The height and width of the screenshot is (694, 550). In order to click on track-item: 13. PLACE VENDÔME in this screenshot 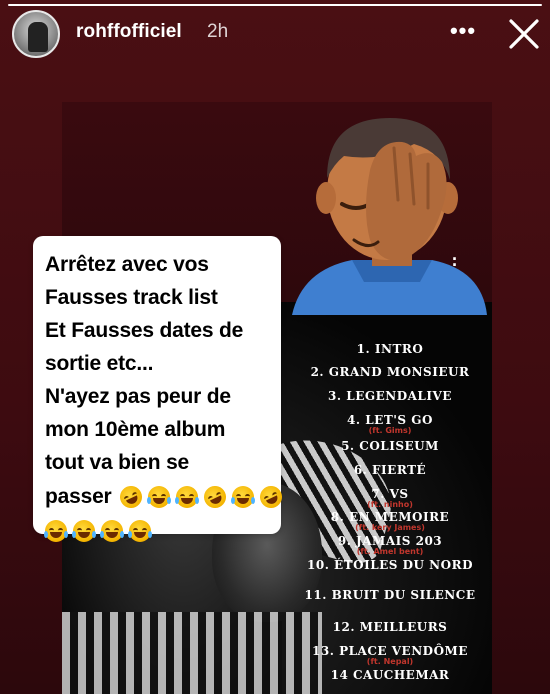, I will do `click(390, 651)`.